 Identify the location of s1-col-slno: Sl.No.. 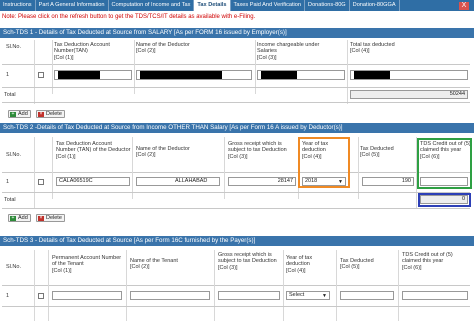
(13, 47).